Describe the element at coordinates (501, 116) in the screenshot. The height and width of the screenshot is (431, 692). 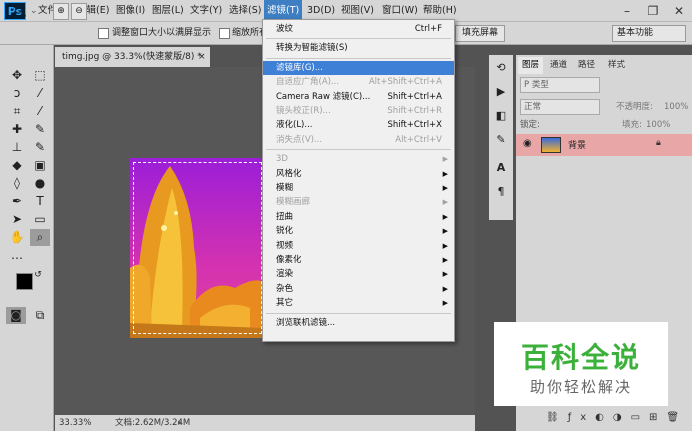
I see `properties-icon: ◧` at that location.